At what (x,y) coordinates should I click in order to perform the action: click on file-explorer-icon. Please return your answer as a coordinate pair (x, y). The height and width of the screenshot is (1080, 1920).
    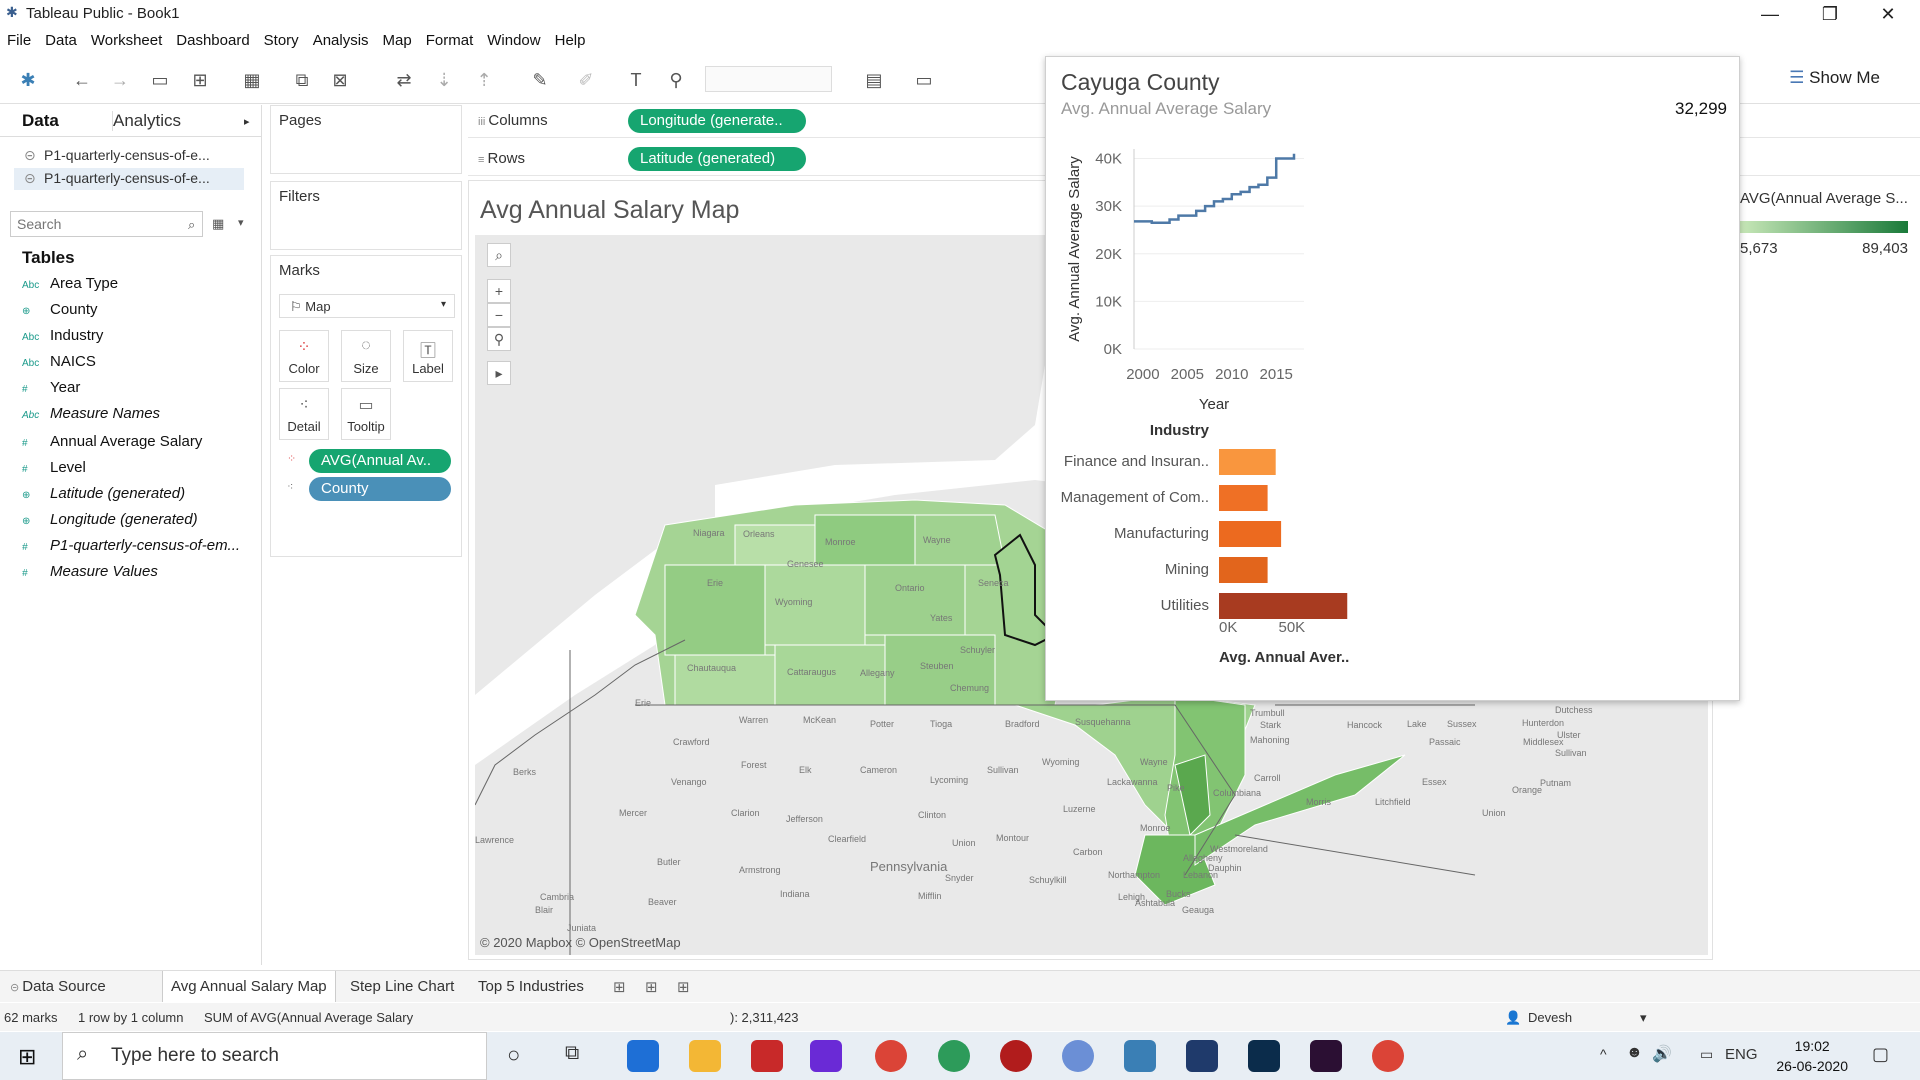
    Looking at the image, I should click on (705, 1056).